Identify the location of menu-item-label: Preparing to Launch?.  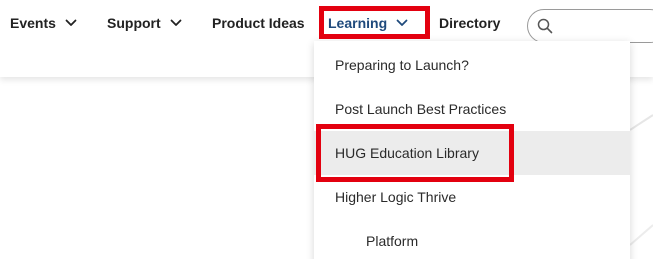
(402, 65).